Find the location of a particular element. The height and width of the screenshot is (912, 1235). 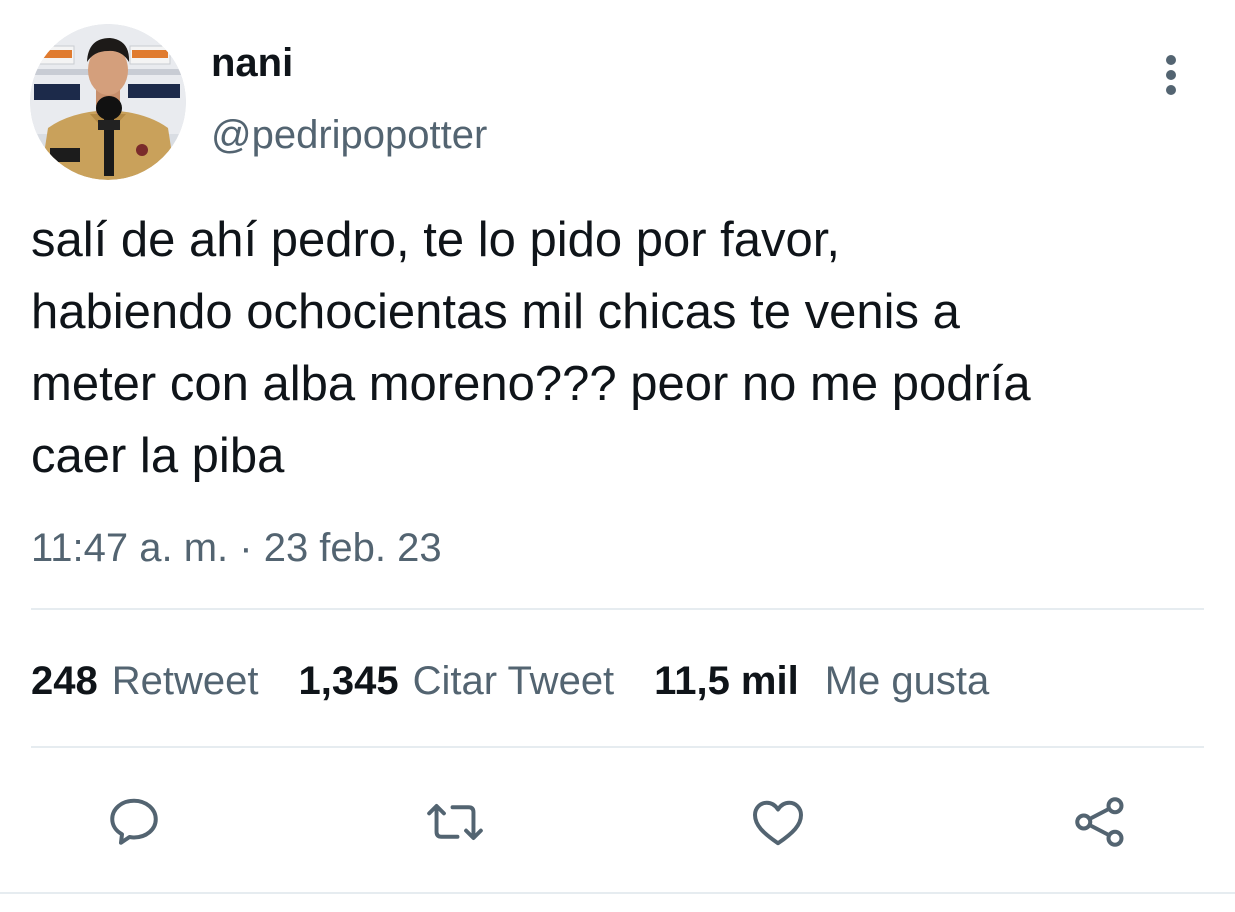

comment-icon is located at coordinates (134, 821).